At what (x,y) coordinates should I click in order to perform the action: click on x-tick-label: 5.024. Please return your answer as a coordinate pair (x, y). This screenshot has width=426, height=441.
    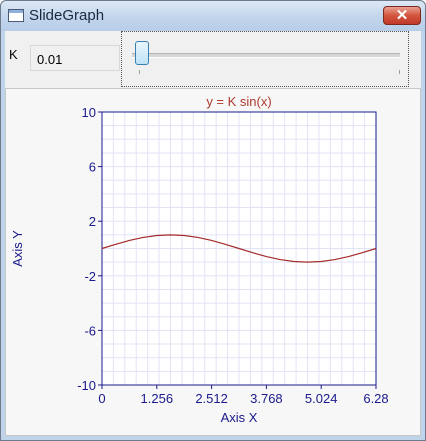
    Looking at the image, I should click on (321, 398).